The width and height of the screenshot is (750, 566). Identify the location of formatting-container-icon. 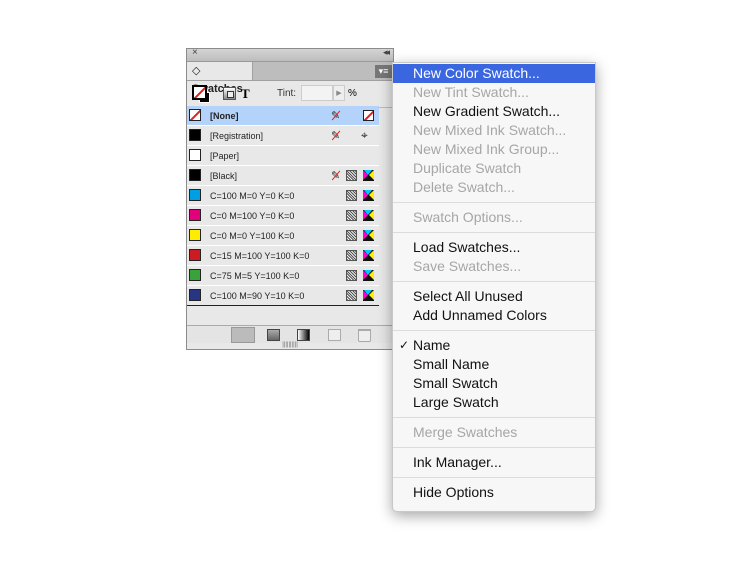
(229, 93).